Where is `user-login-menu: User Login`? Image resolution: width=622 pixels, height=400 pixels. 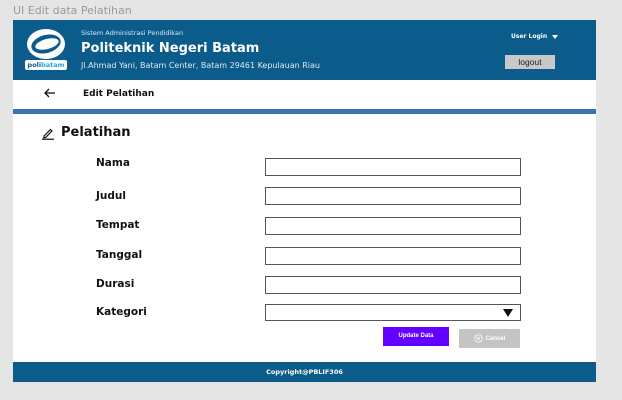 user-login-menu: User Login is located at coordinates (535, 36).